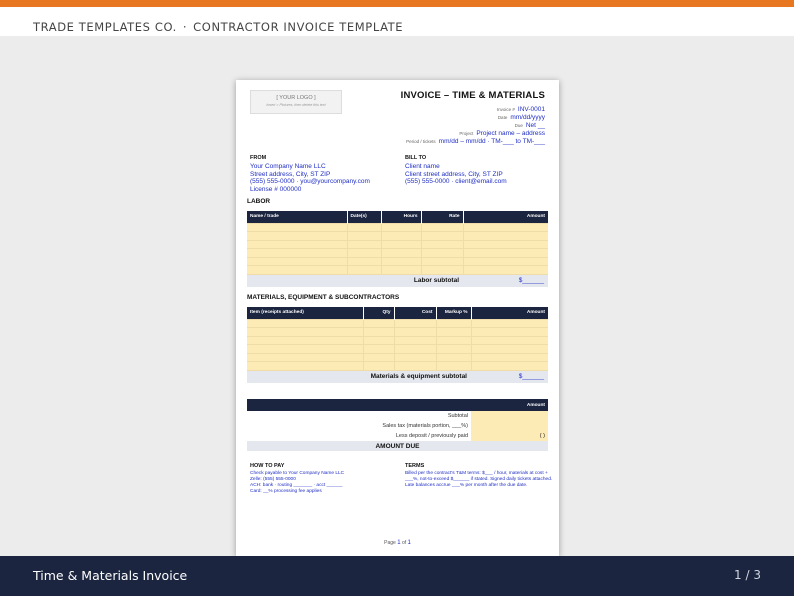  Describe the element at coordinates (422, 166) in the screenshot. I see `bill-to-line: Client name` at that location.